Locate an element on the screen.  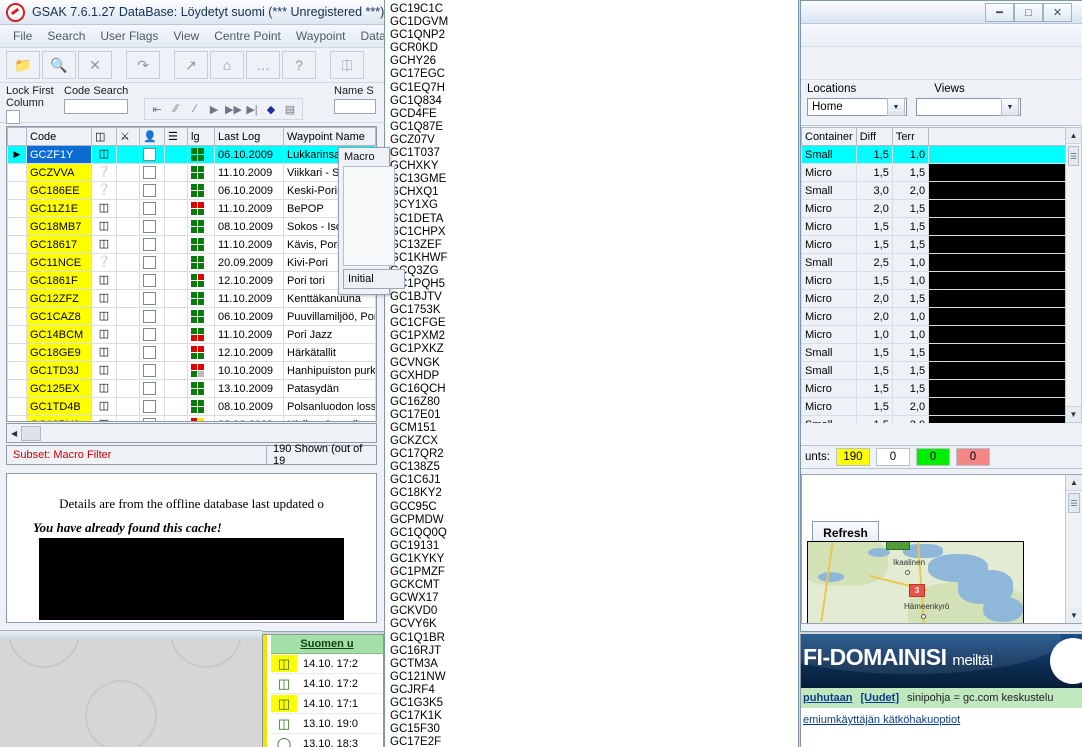
cell-terrain: 1,0 is located at coordinates (910, 262).